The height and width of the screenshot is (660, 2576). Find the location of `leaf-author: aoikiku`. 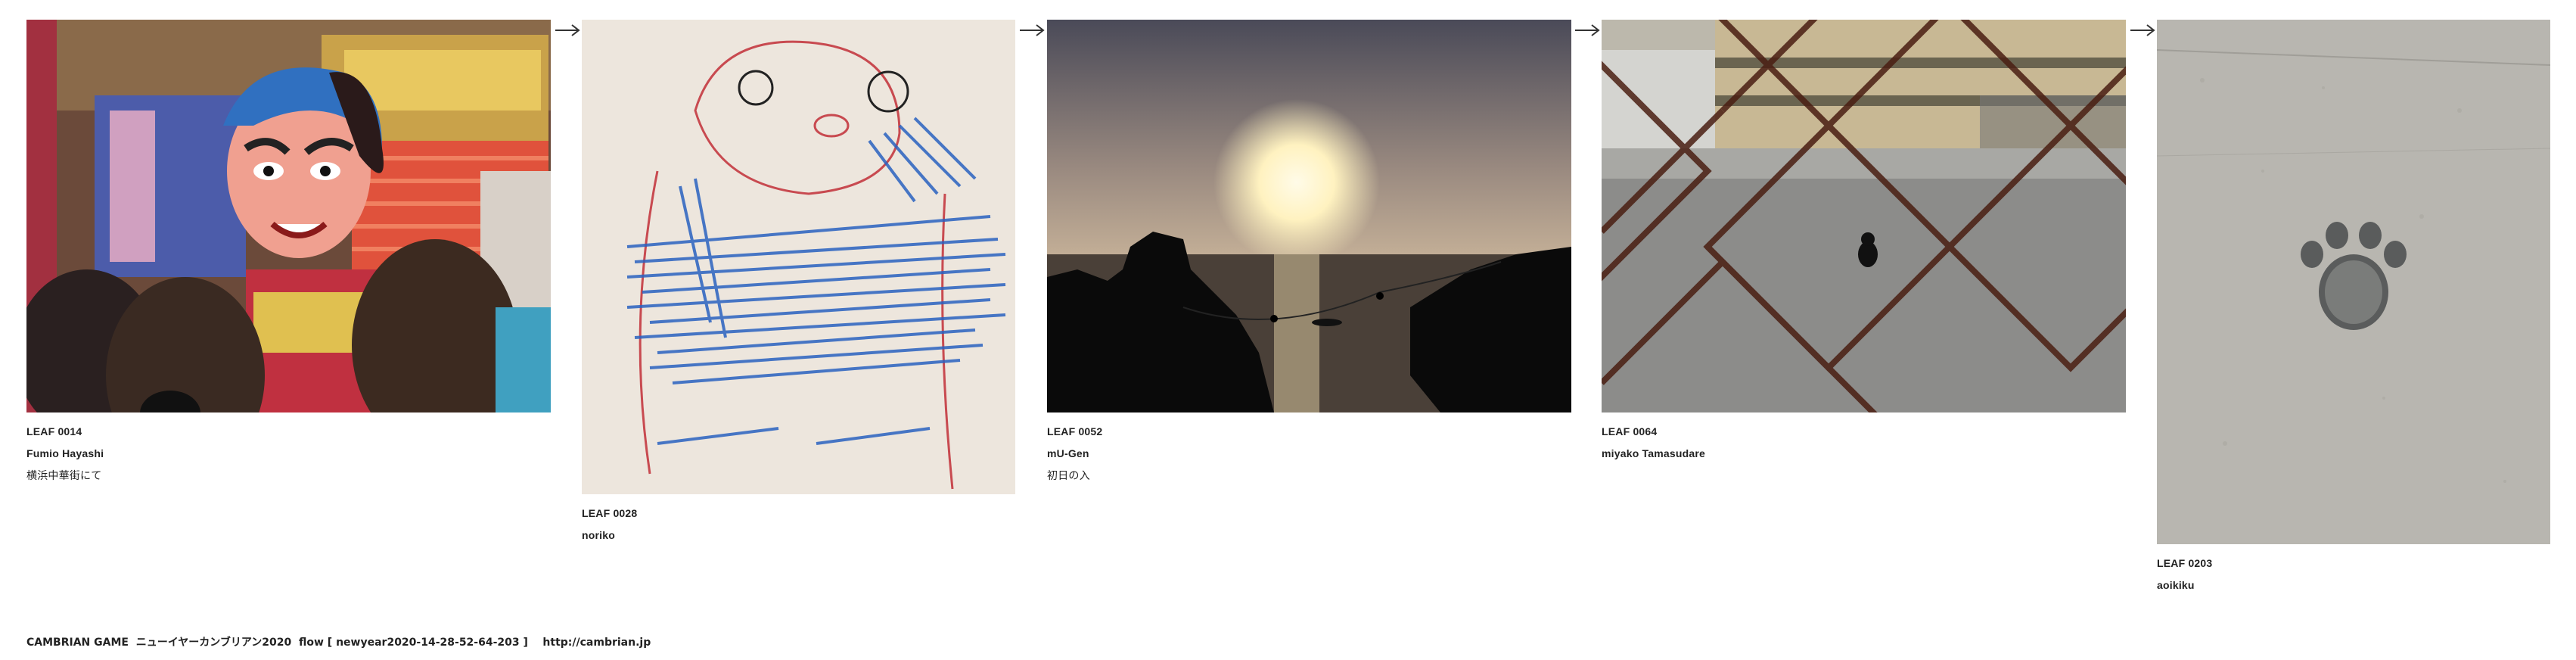

leaf-author: aoikiku is located at coordinates (2353, 585).